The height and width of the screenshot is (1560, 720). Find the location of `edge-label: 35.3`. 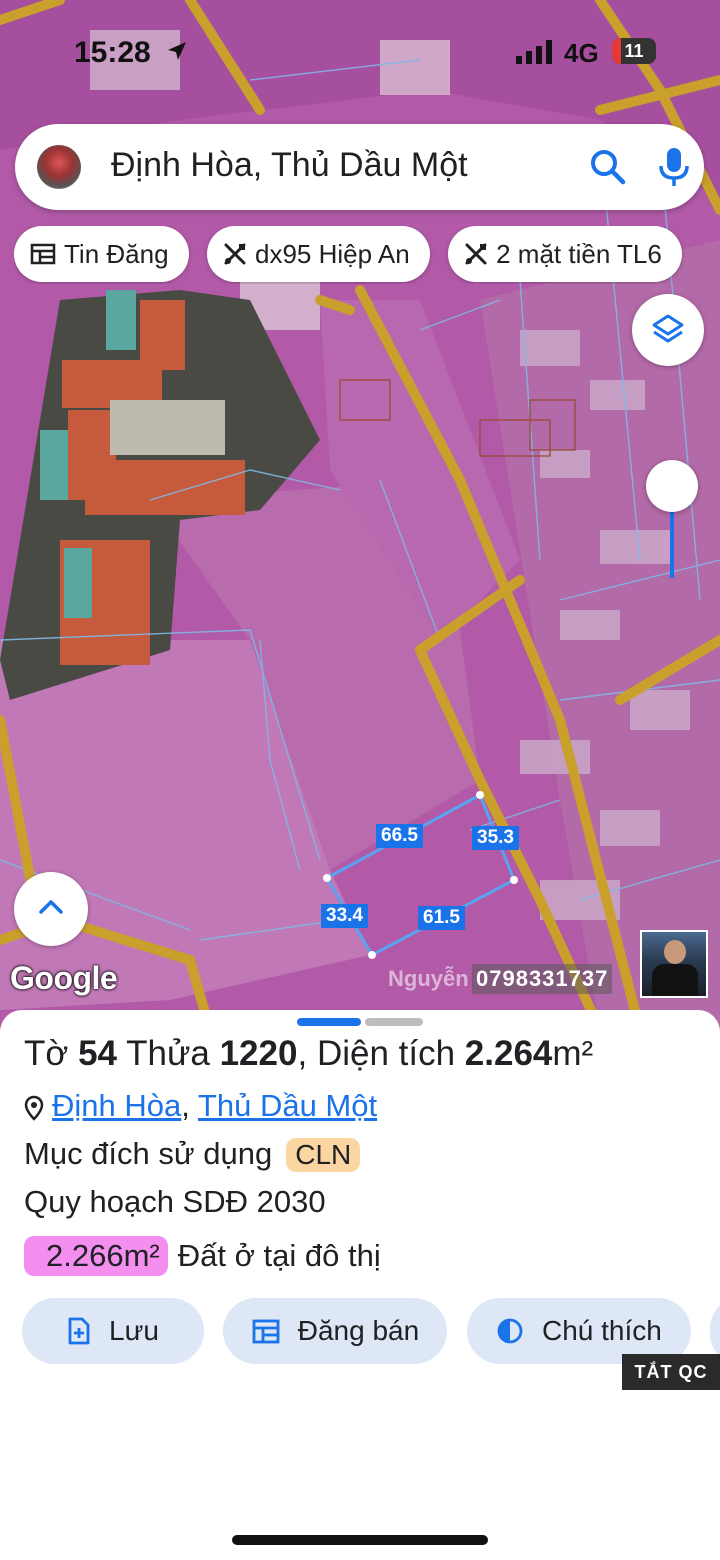

edge-label: 35.3 is located at coordinates (495, 838).